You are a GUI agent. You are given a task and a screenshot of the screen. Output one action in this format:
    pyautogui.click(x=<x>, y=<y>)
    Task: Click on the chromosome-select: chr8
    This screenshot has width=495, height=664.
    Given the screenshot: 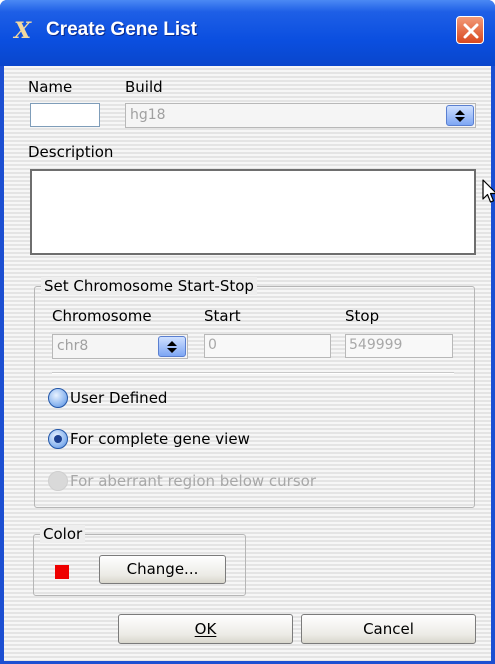 What is the action you would take?
    pyautogui.click(x=120, y=346)
    